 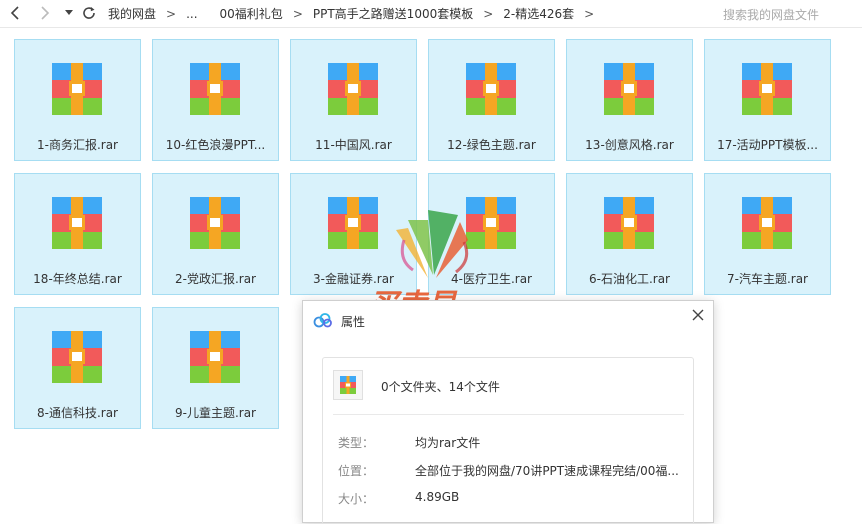 I want to click on file-name: 11-中国风.rar, so click(x=353, y=145).